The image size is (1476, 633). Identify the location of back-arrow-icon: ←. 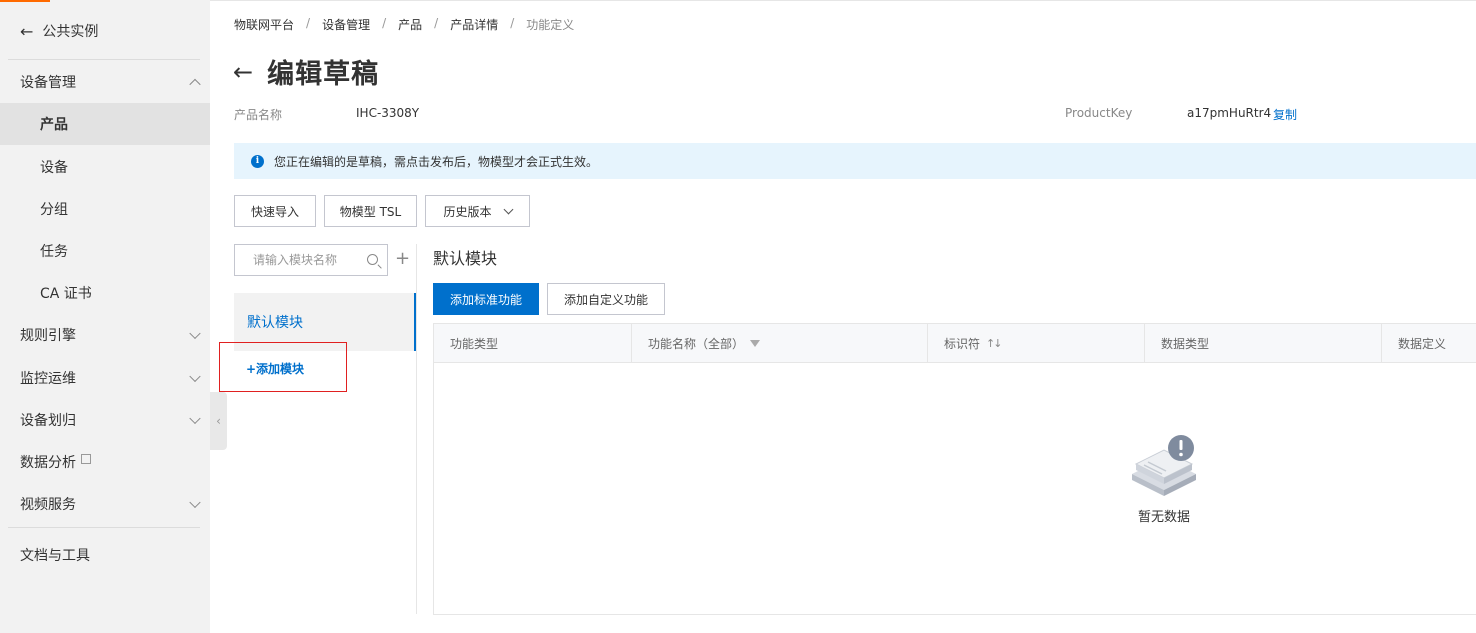
(243, 72).